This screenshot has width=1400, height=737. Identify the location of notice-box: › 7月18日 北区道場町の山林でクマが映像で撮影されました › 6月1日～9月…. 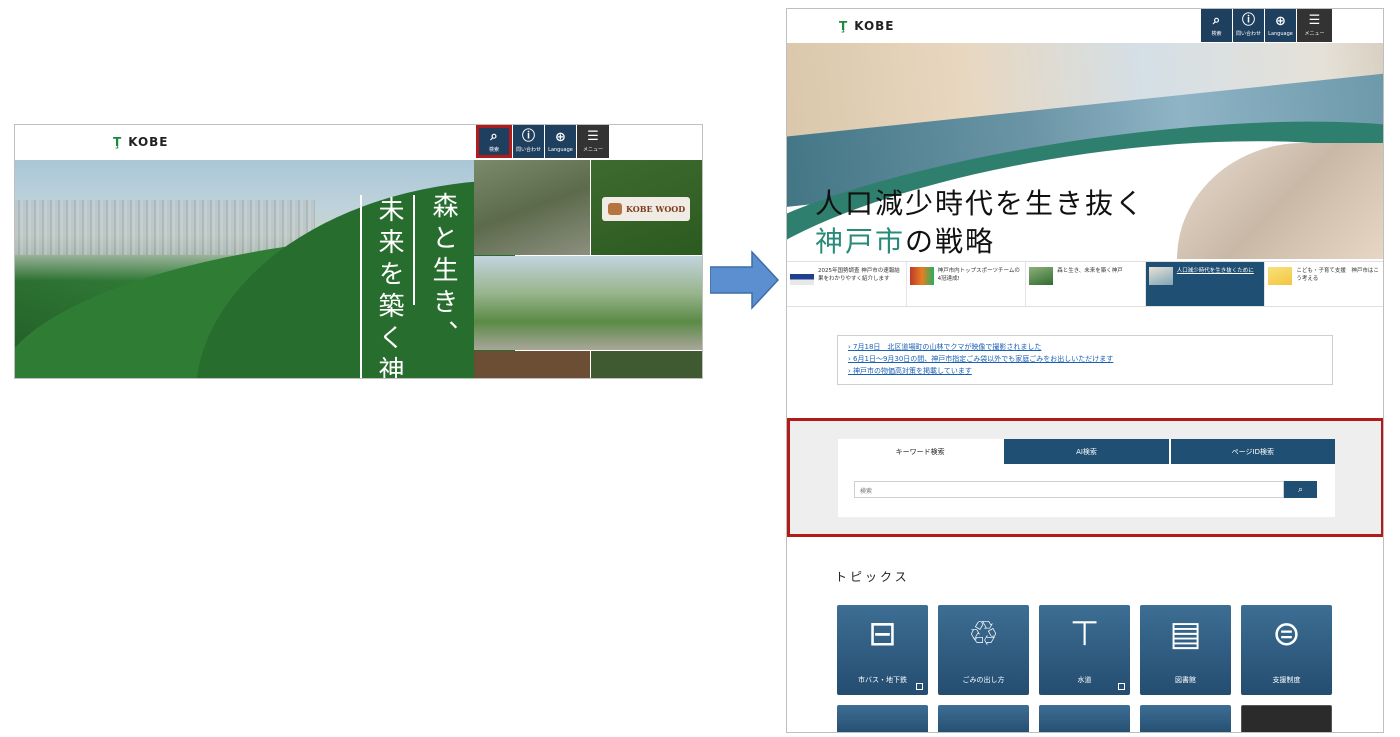
(1085, 360).